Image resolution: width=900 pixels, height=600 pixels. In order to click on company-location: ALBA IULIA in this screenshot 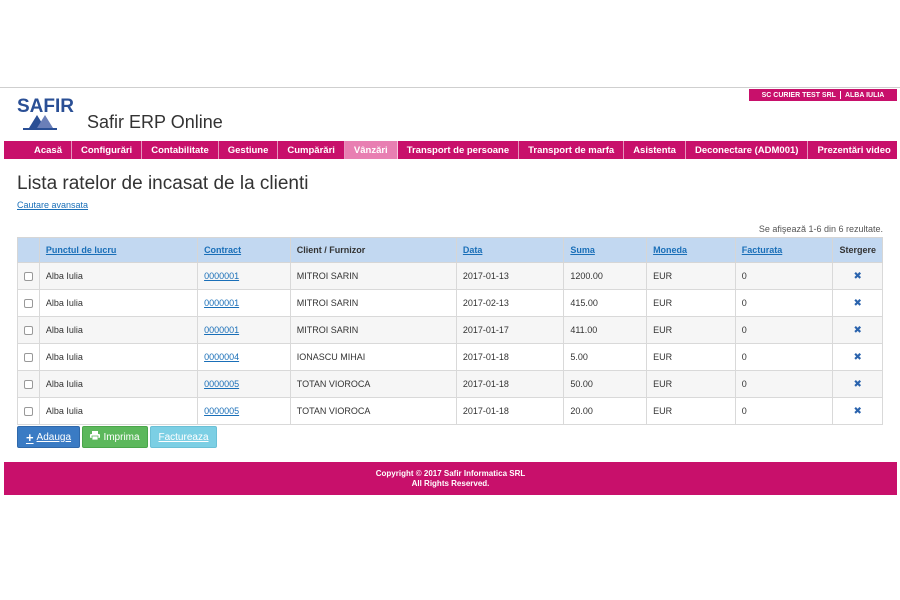, I will do `click(864, 95)`.